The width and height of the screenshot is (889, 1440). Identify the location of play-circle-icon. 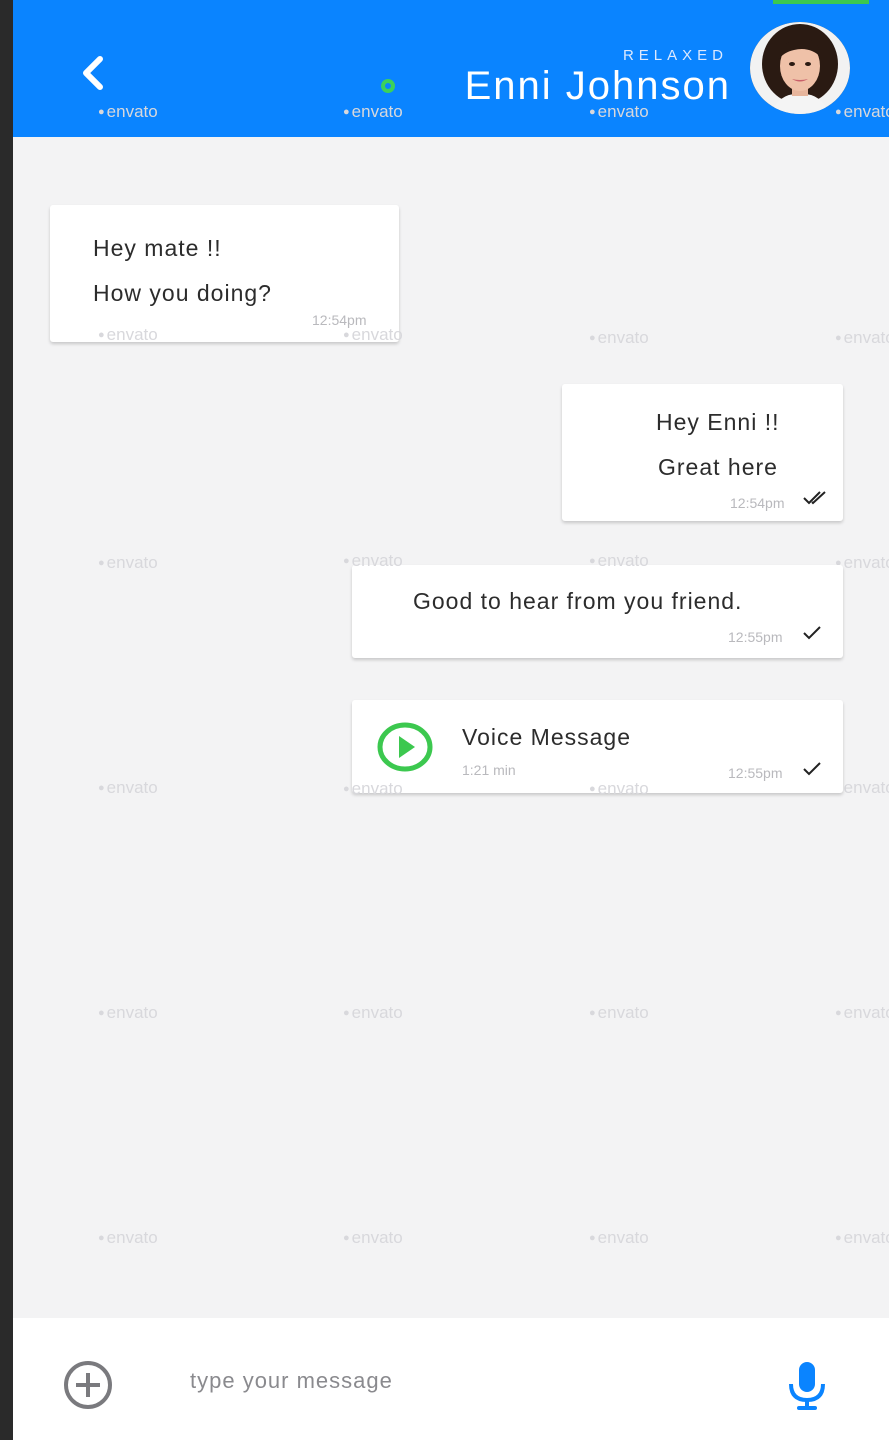
(405, 747).